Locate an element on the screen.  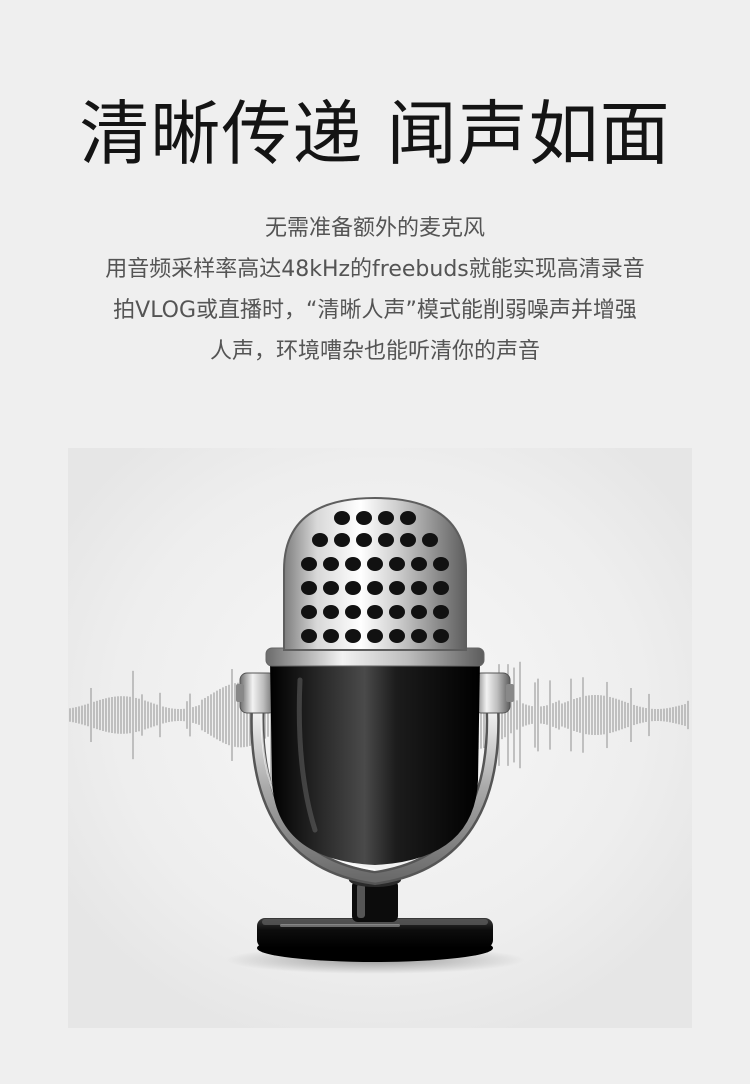
description-line: 拍VLOG或直播时，“清晰人声”模式能削弱噪声并增强 is located at coordinates (375, 310).